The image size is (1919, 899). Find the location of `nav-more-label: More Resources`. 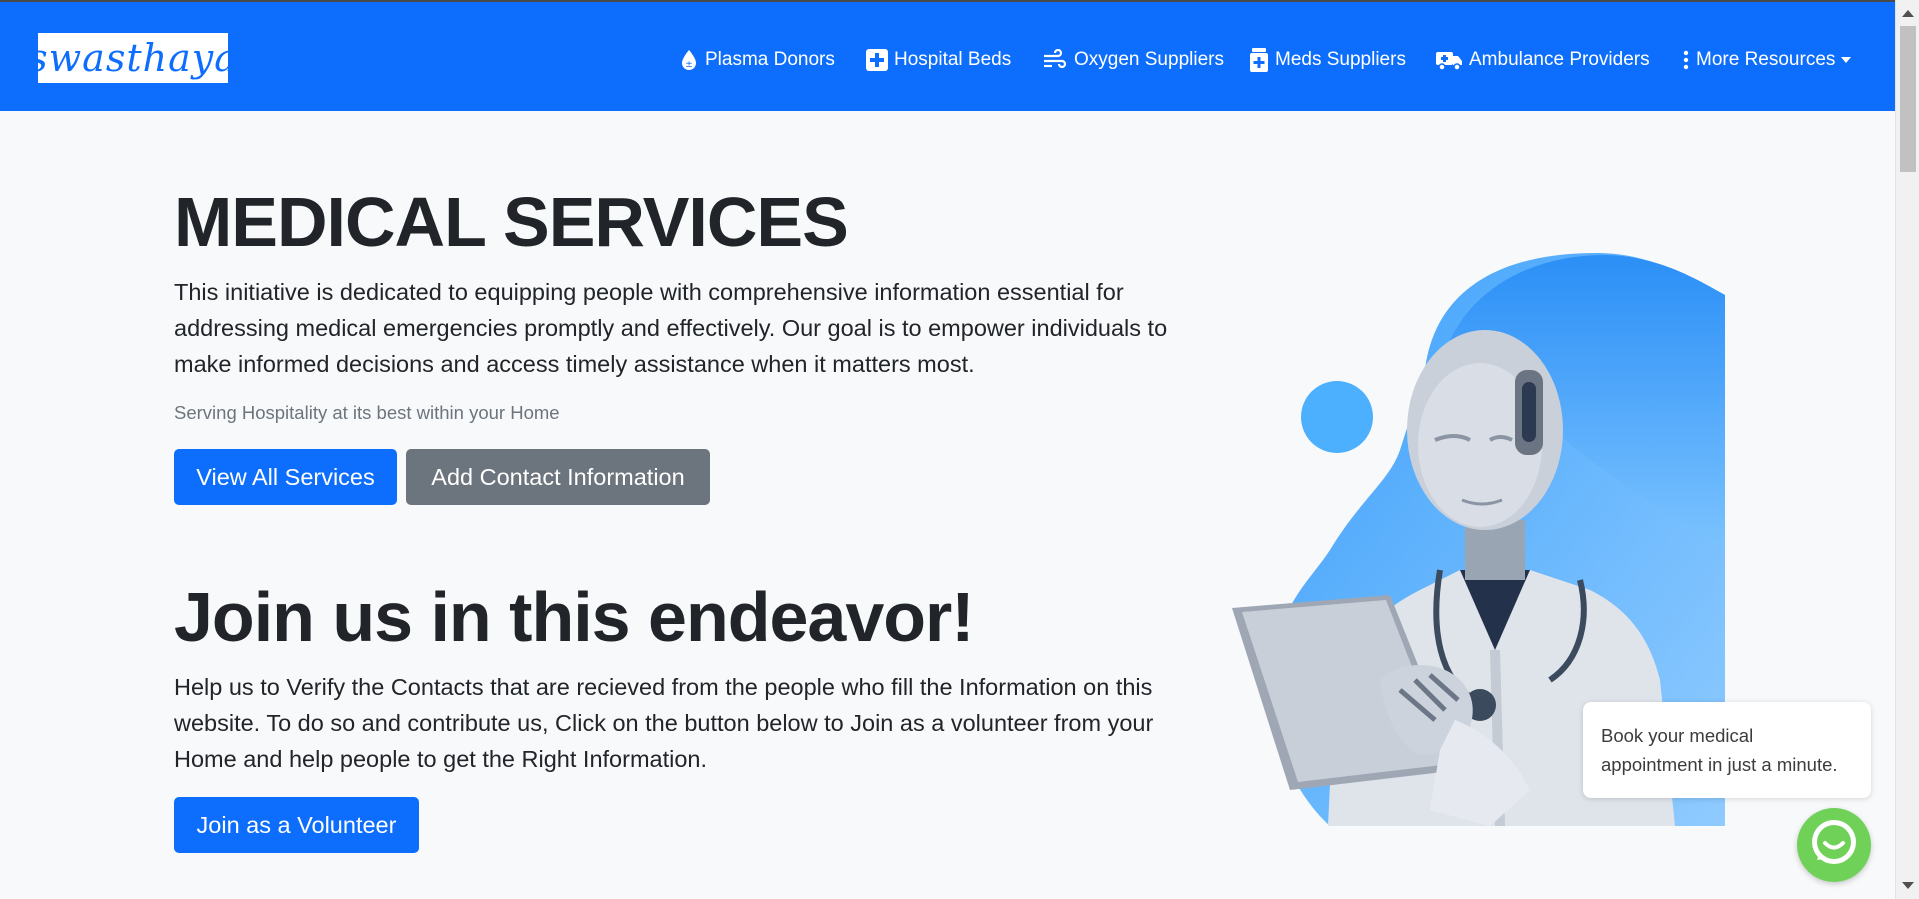

nav-more-label: More Resources is located at coordinates (1766, 59).